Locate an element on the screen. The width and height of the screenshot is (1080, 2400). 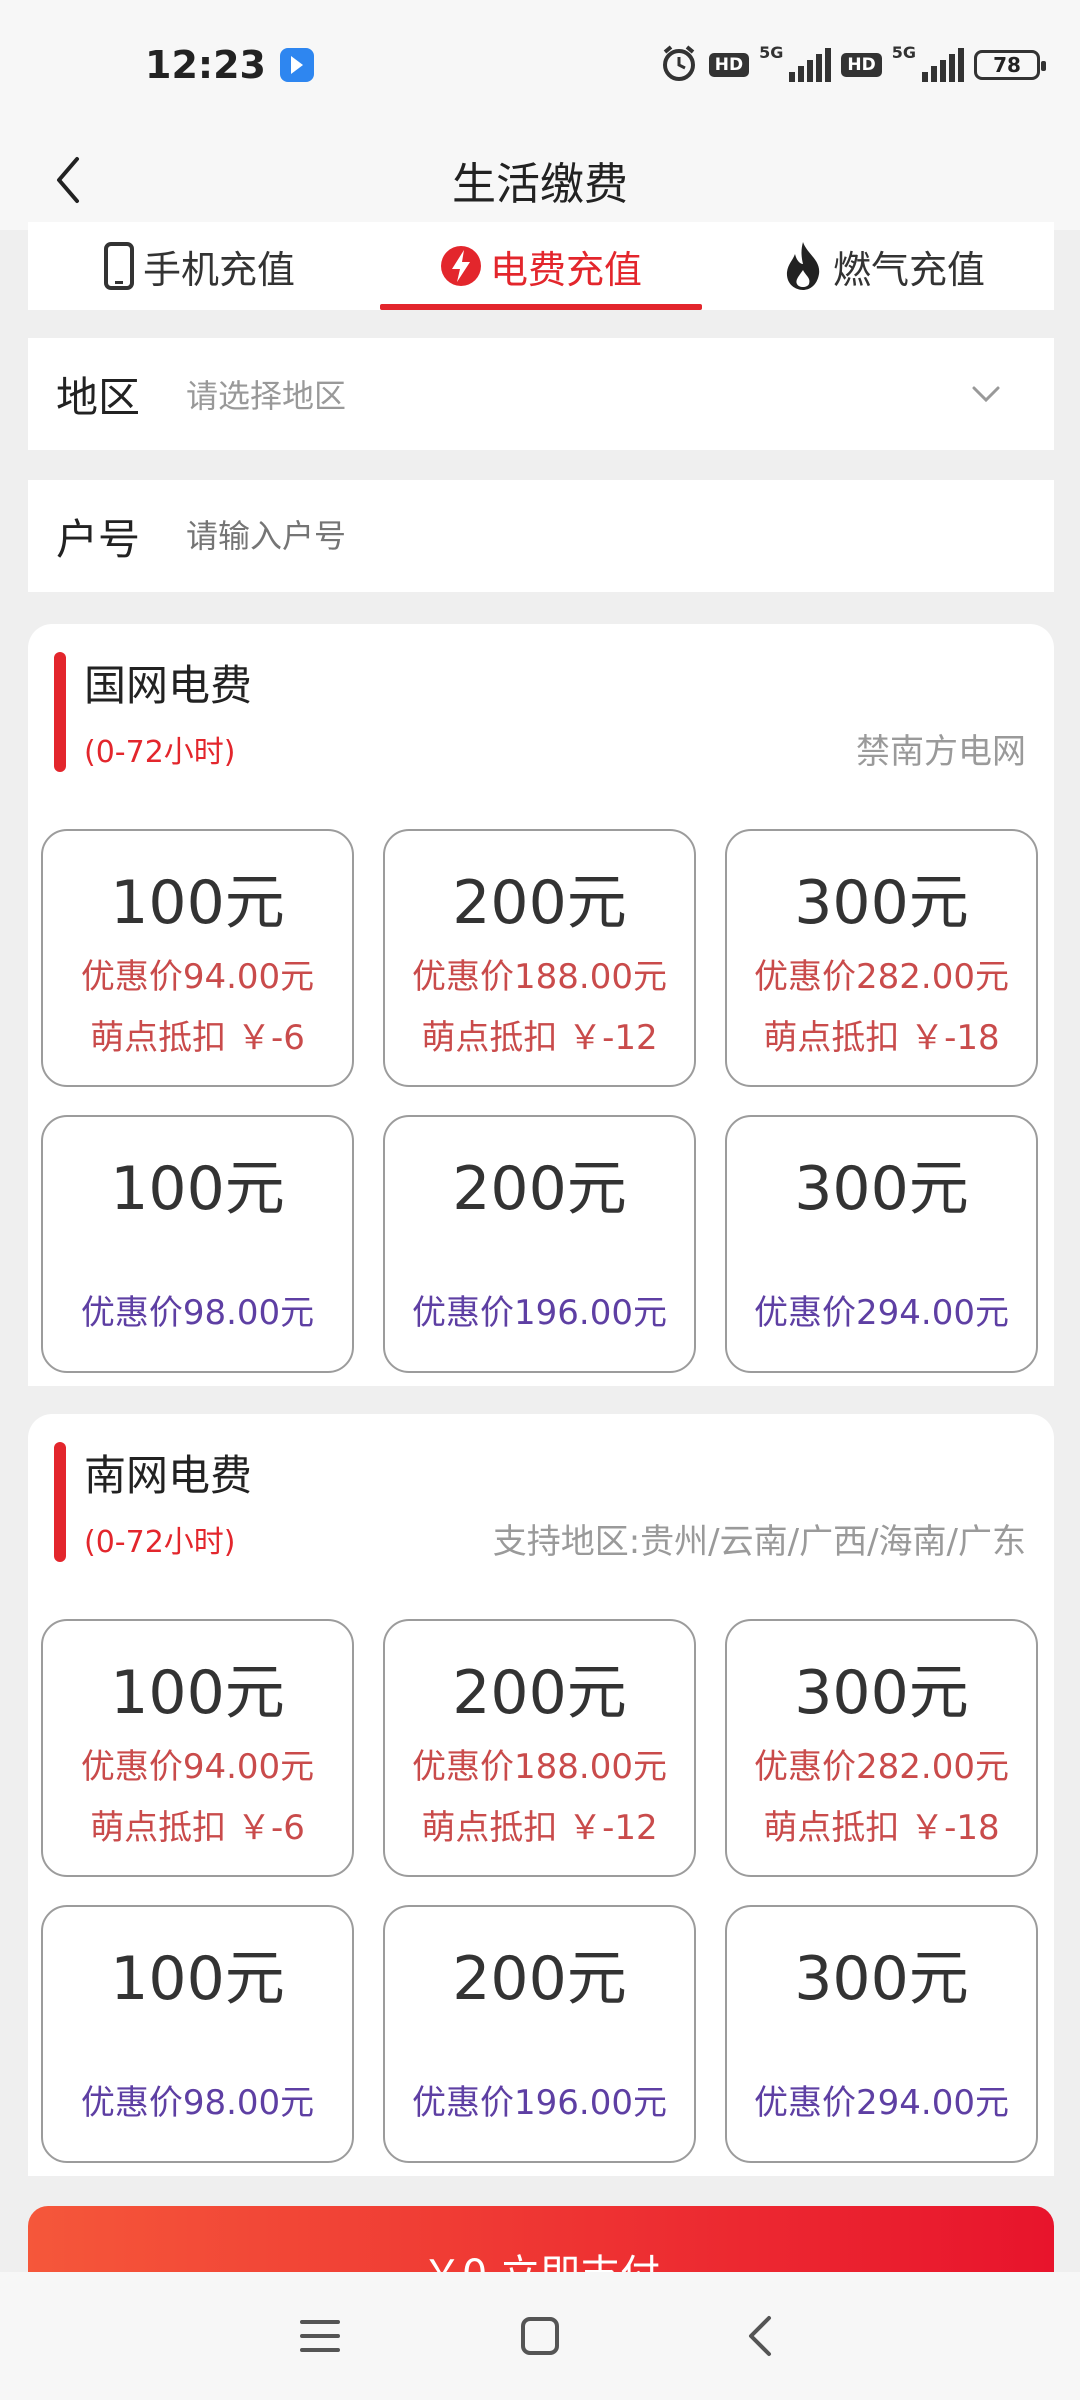
lightning-icon is located at coordinates (460, 266).